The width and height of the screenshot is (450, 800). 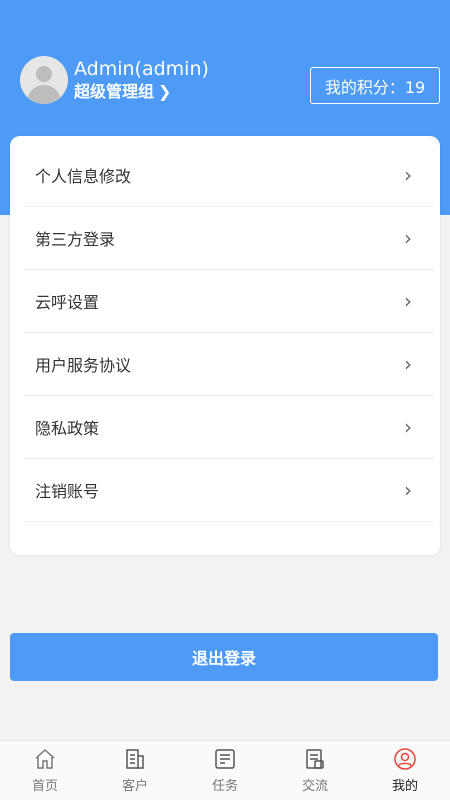 I want to click on chat-icon, so click(x=315, y=759).